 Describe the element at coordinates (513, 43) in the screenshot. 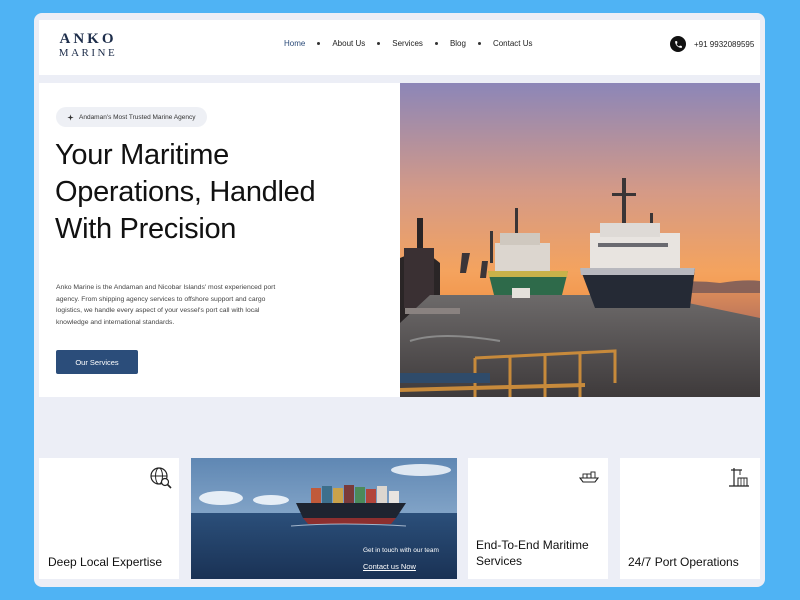

I see `nav-contact: Contact Us` at that location.